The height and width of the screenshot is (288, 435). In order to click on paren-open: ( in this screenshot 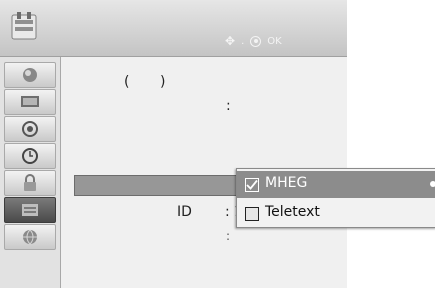, I will do `click(127, 82)`.